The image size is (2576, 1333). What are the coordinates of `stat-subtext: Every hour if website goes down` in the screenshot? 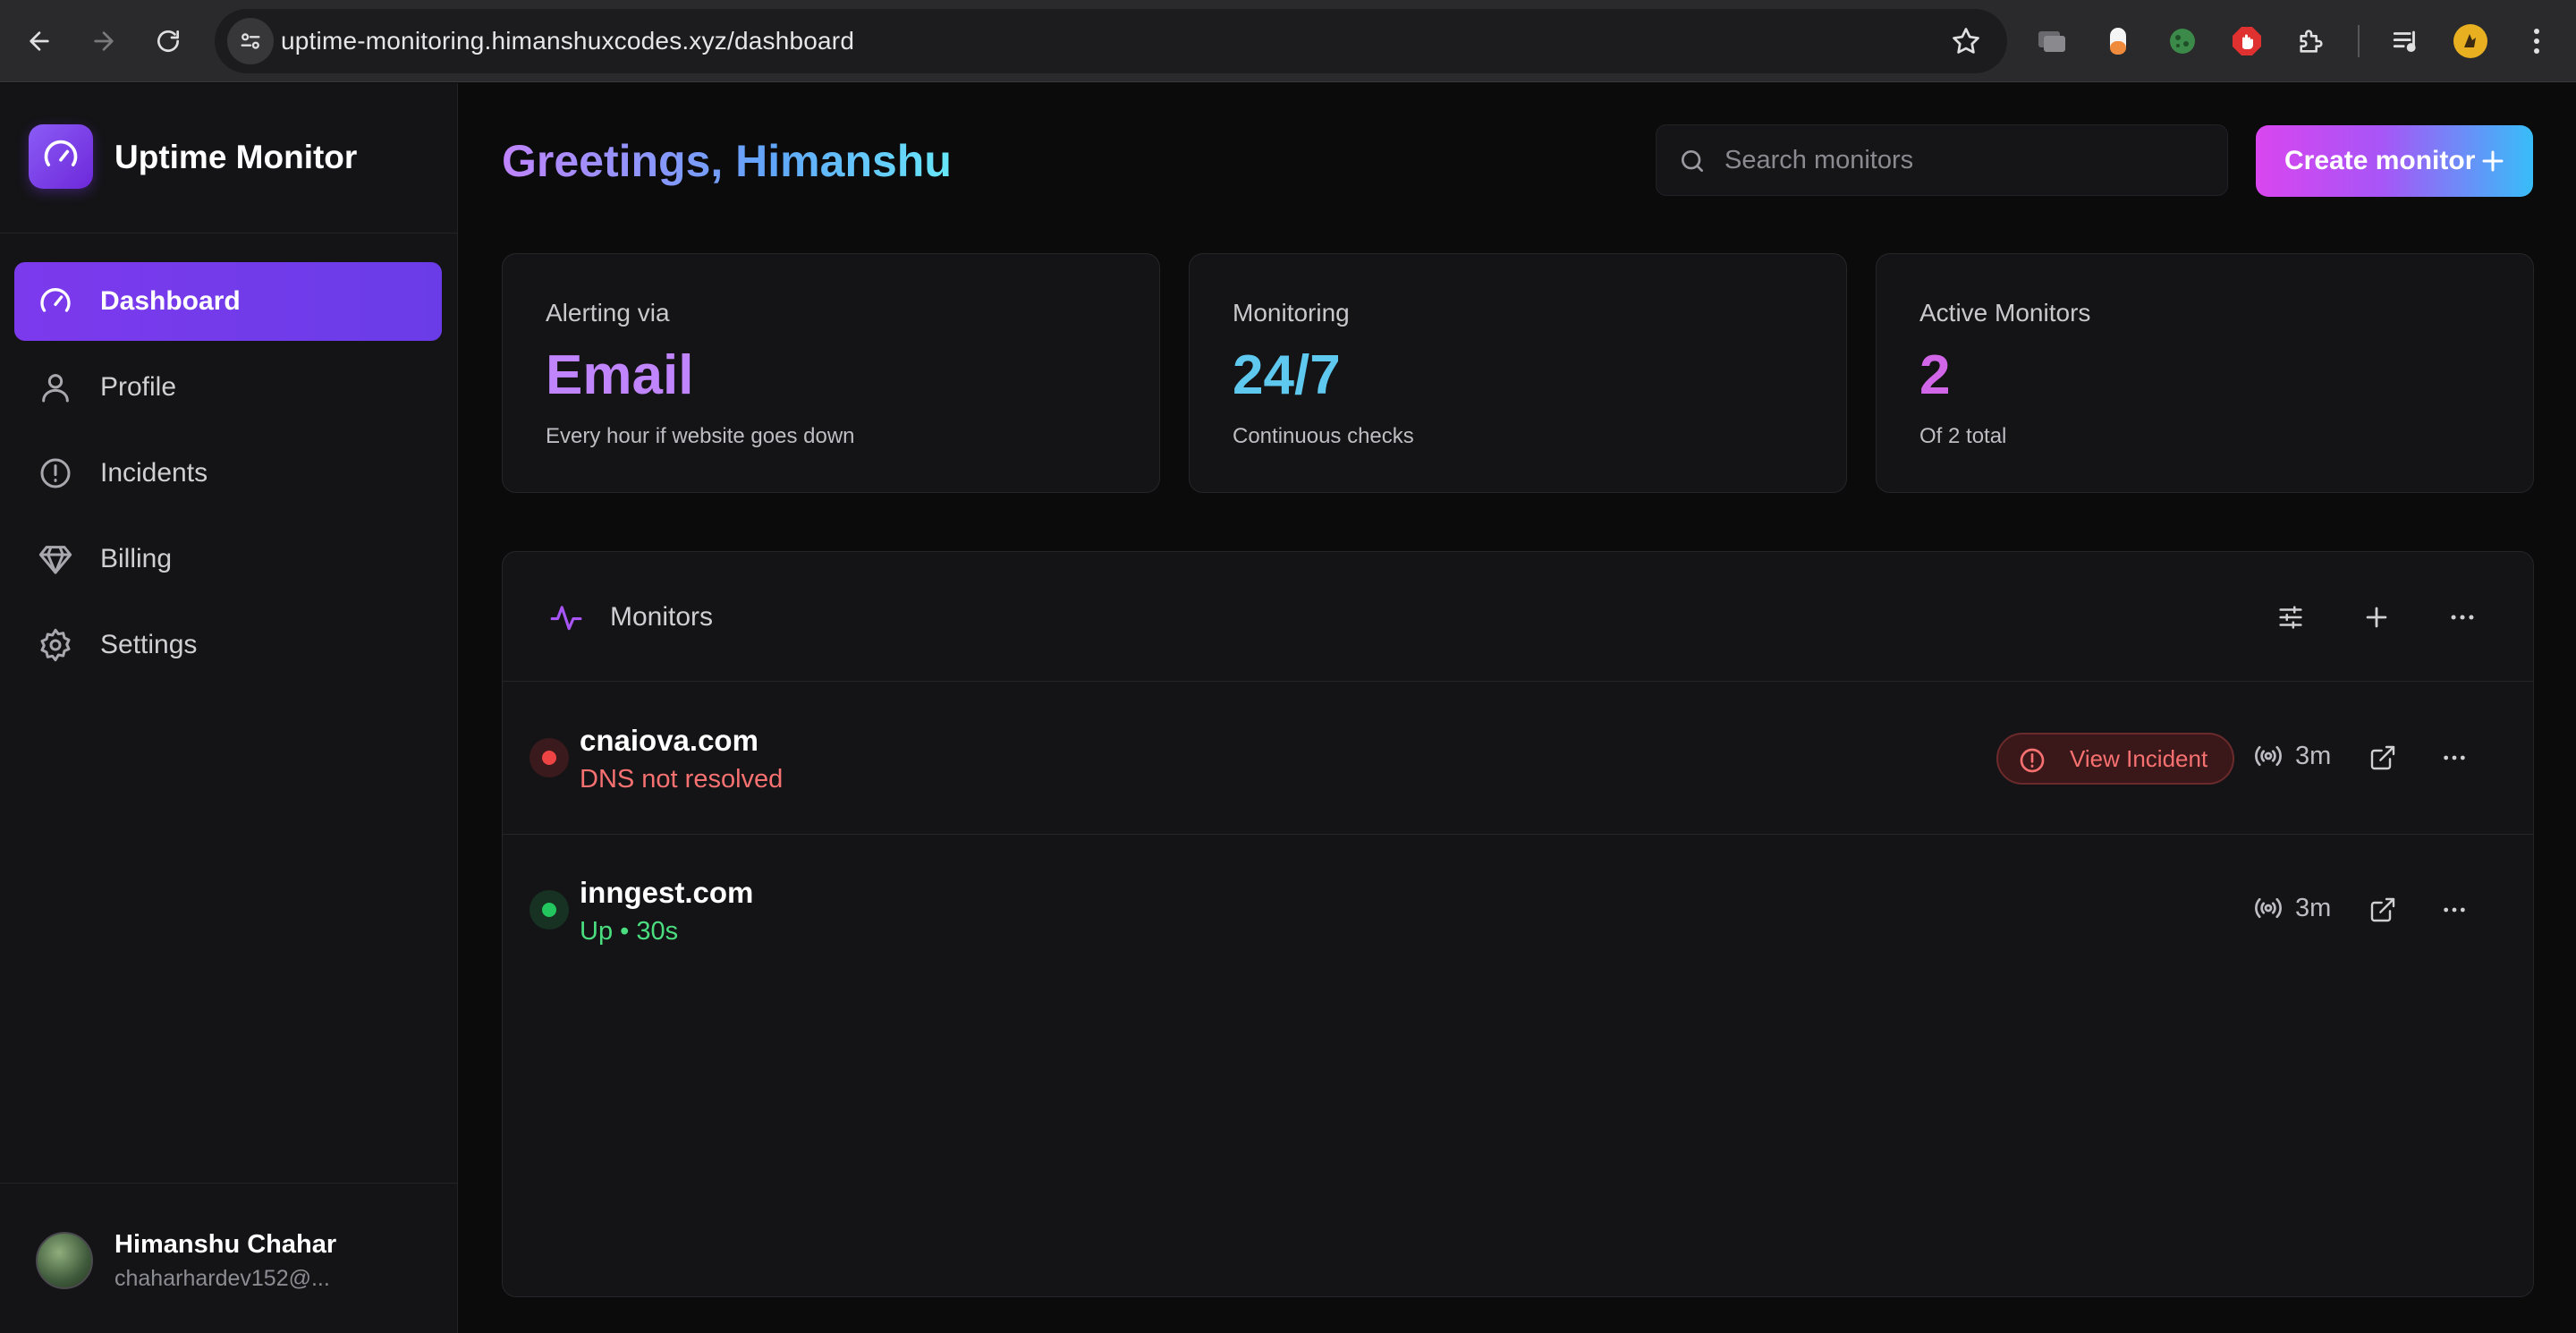 It's located at (700, 436).